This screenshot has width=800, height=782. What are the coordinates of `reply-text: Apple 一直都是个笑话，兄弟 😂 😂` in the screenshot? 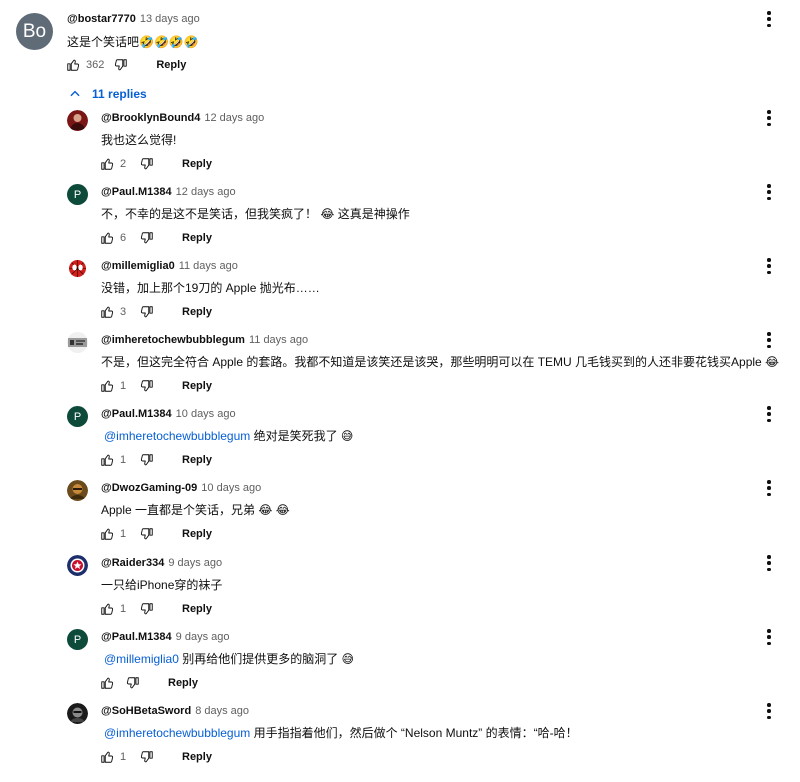 It's located at (195, 509).